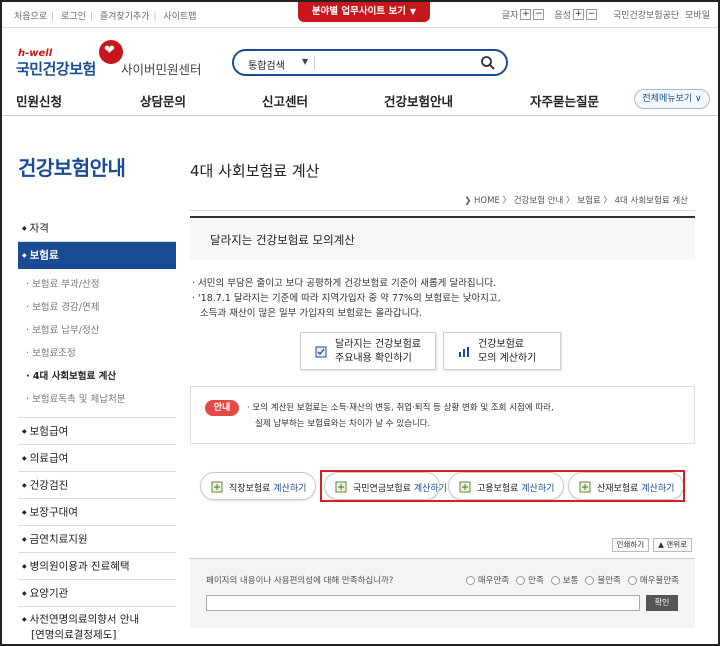 This screenshot has height=646, width=720. What do you see at coordinates (395, 63) in the screenshot?
I see `search-input` at bounding box center [395, 63].